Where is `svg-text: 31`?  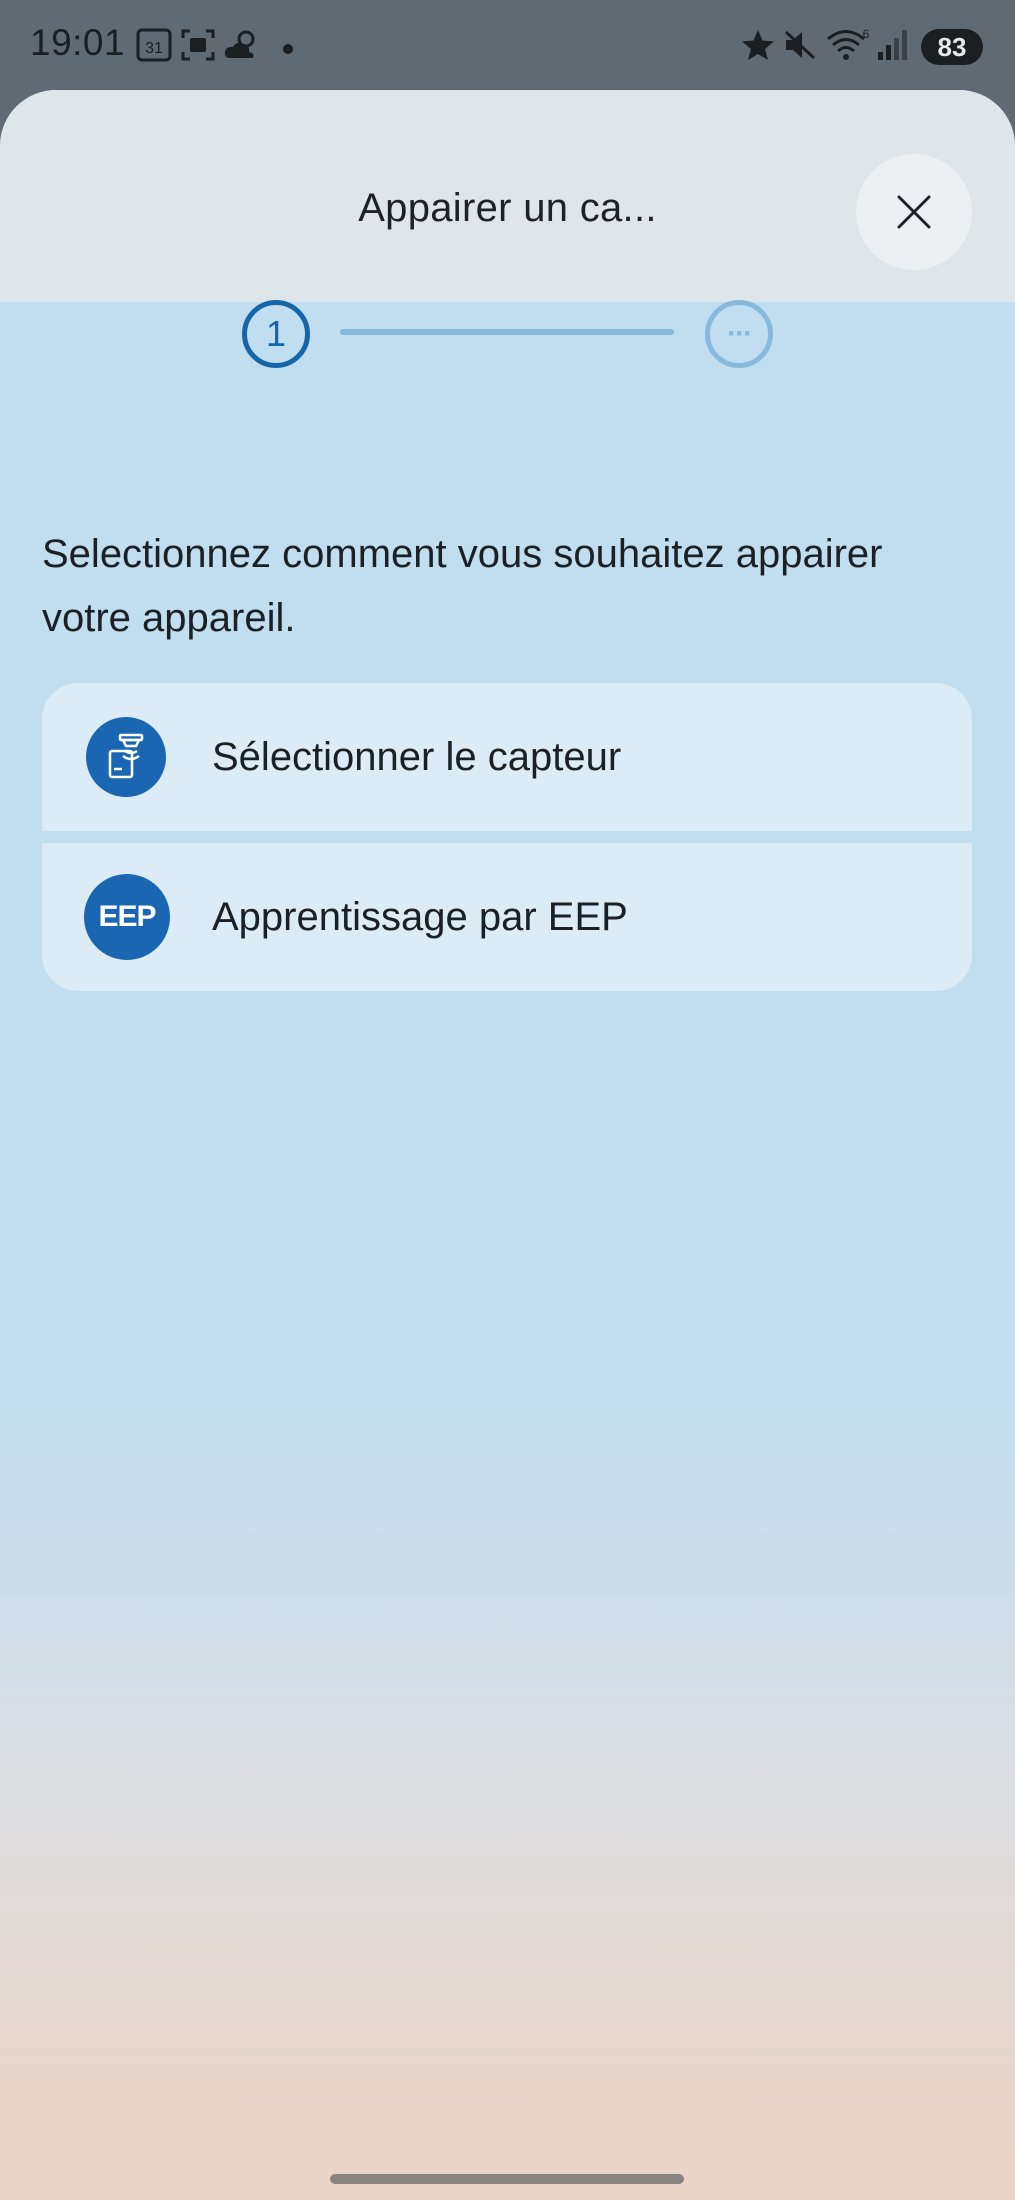
svg-text: 31 is located at coordinates (154, 48).